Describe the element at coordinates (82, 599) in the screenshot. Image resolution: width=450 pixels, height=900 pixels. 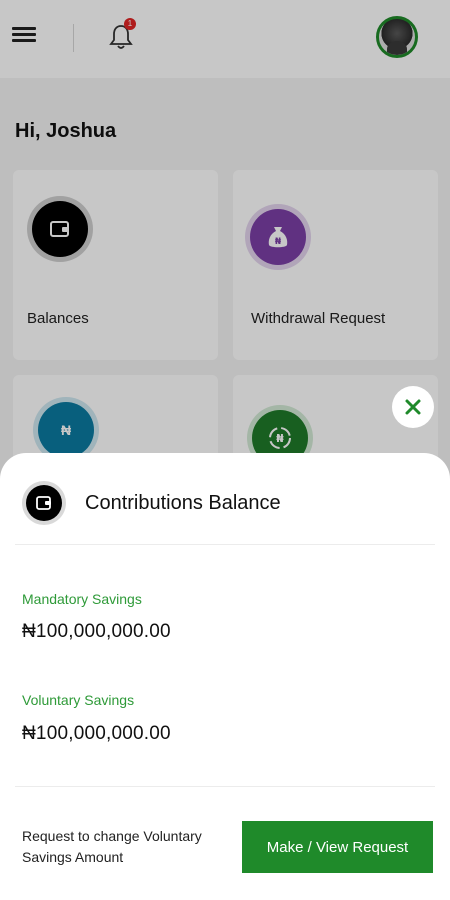
I see `mandatory-savings-label: Mandatory Savings` at that location.